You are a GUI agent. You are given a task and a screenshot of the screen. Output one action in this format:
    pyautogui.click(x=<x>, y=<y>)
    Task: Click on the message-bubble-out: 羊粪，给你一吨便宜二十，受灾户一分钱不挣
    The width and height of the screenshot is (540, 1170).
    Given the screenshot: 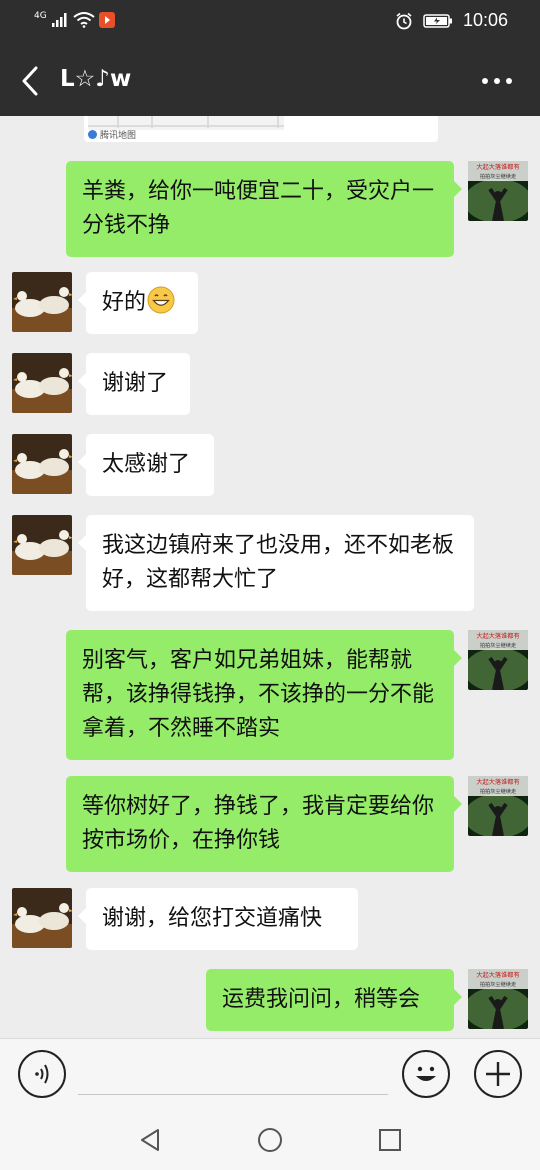 What is the action you would take?
    pyautogui.click(x=264, y=209)
    